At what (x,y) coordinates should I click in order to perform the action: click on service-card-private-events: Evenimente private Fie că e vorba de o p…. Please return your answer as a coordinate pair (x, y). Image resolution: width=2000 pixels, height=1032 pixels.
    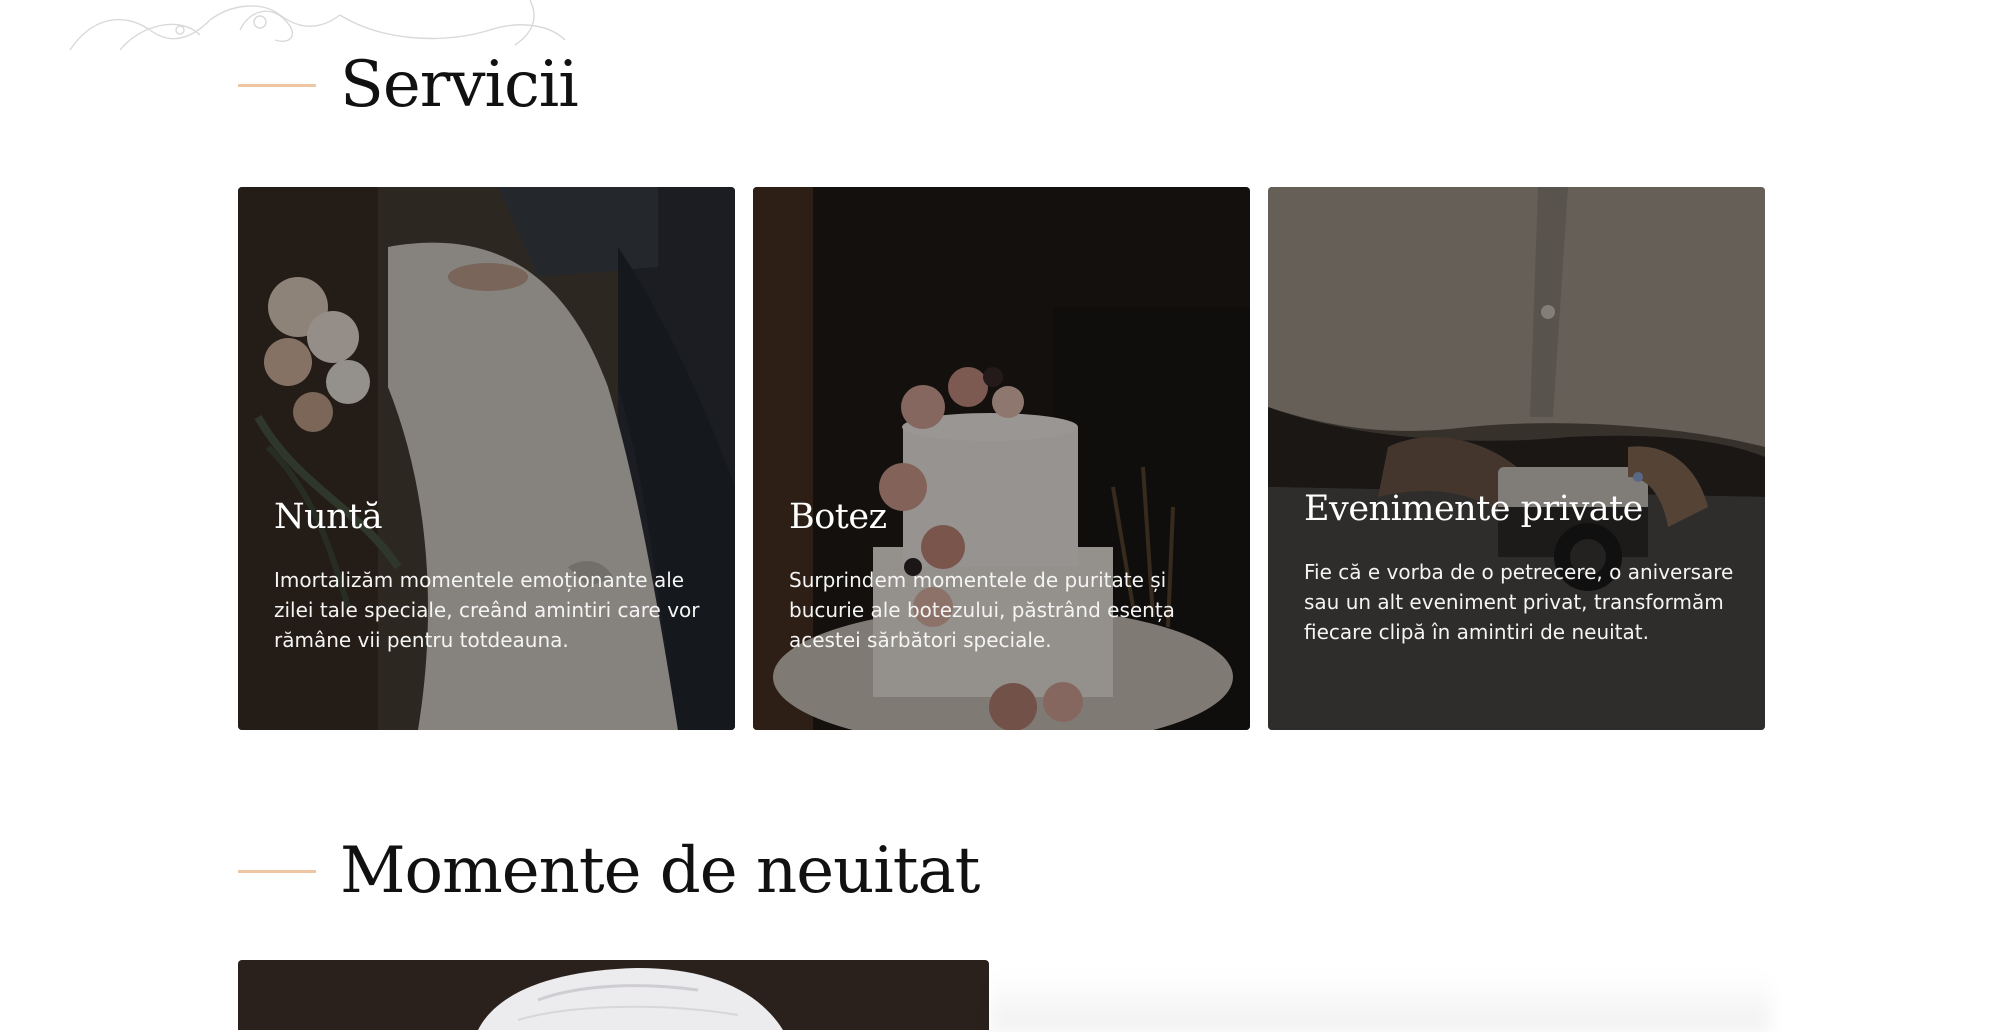
    Looking at the image, I should click on (1516, 458).